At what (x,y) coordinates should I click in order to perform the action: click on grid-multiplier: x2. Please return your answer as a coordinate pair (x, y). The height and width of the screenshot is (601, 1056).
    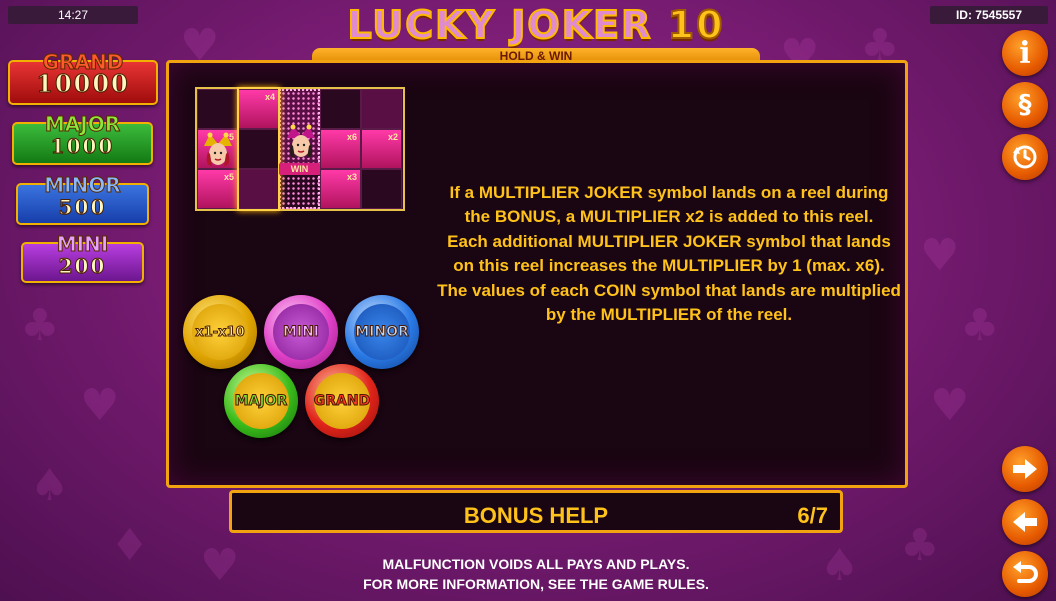
    Looking at the image, I should click on (392, 137).